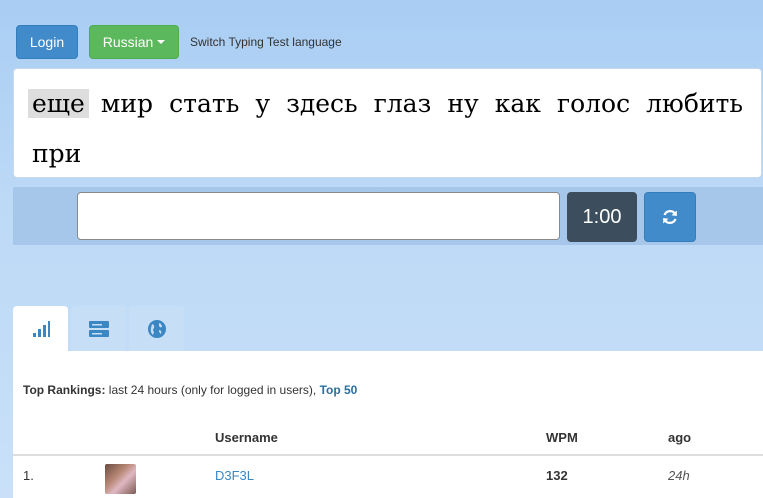 Image resolution: width=763 pixels, height=498 pixels. What do you see at coordinates (234, 475) in the screenshot?
I see `row-username-link: D3F3L` at bounding box center [234, 475].